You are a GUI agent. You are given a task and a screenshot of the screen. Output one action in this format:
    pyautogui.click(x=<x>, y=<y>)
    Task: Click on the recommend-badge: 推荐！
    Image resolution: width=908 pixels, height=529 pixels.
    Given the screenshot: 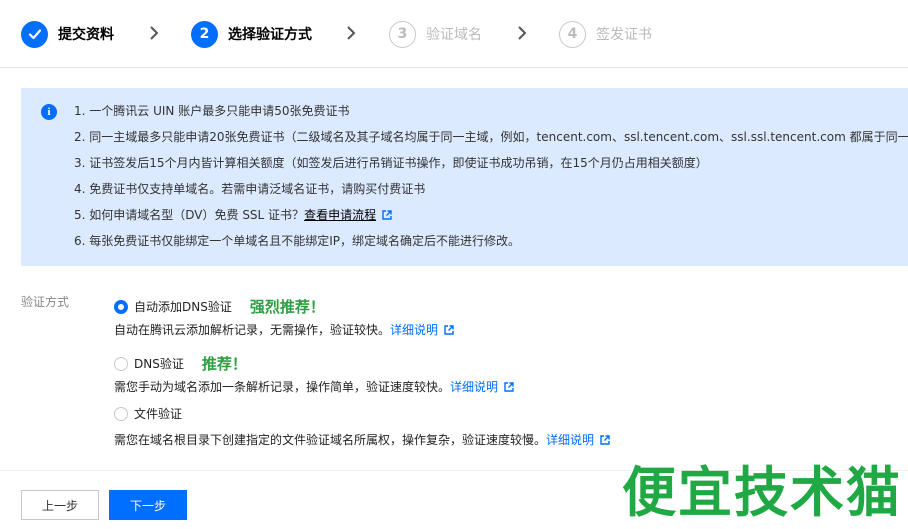 What is the action you would take?
    pyautogui.click(x=224, y=364)
    